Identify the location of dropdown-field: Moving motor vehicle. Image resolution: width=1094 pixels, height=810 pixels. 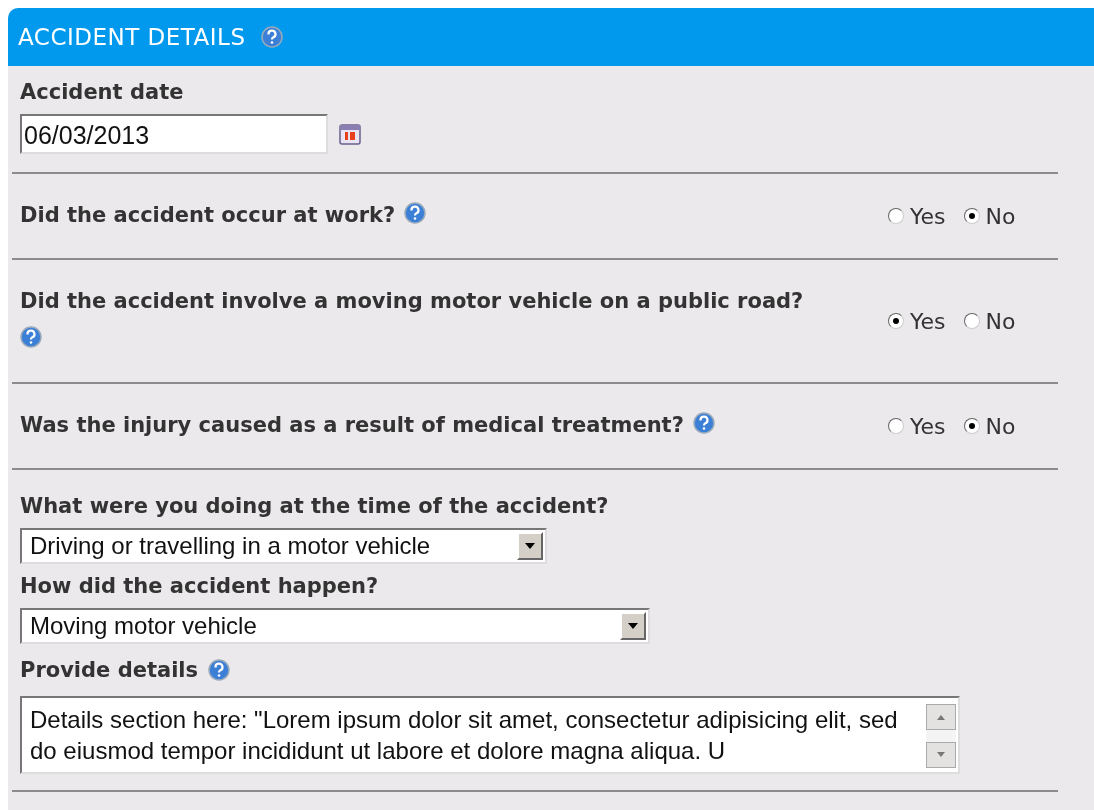
(335, 626).